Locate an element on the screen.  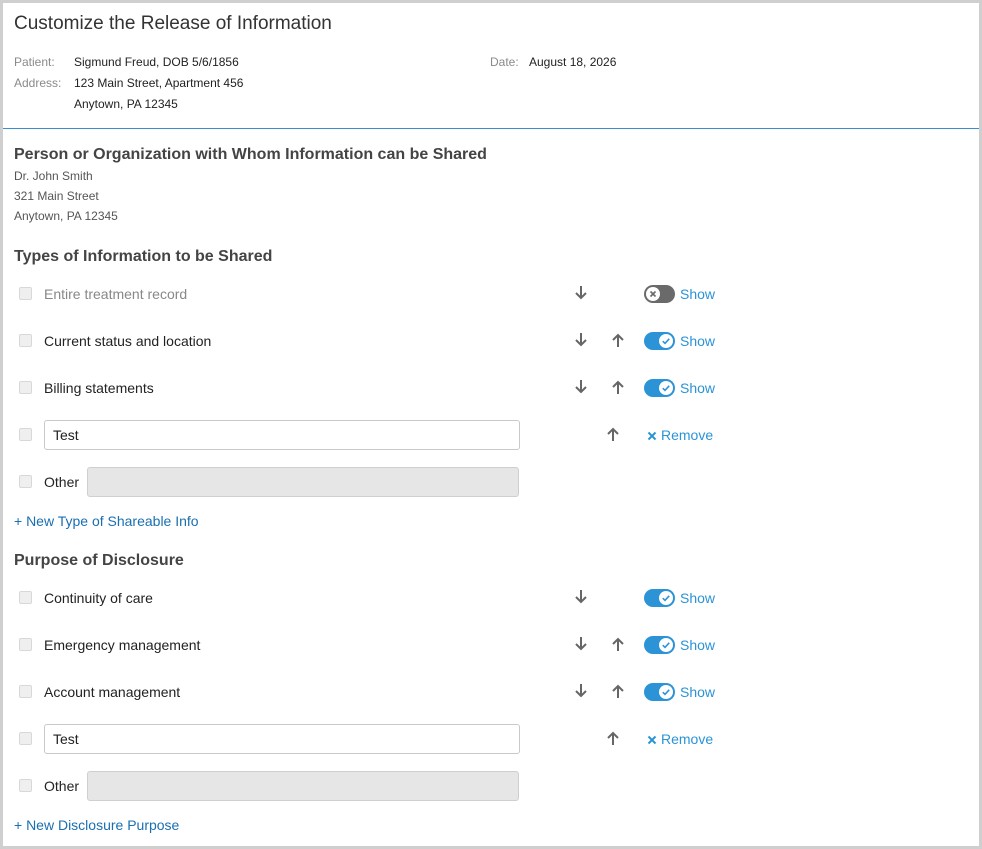
date-label: Date: is located at coordinates (504, 62).